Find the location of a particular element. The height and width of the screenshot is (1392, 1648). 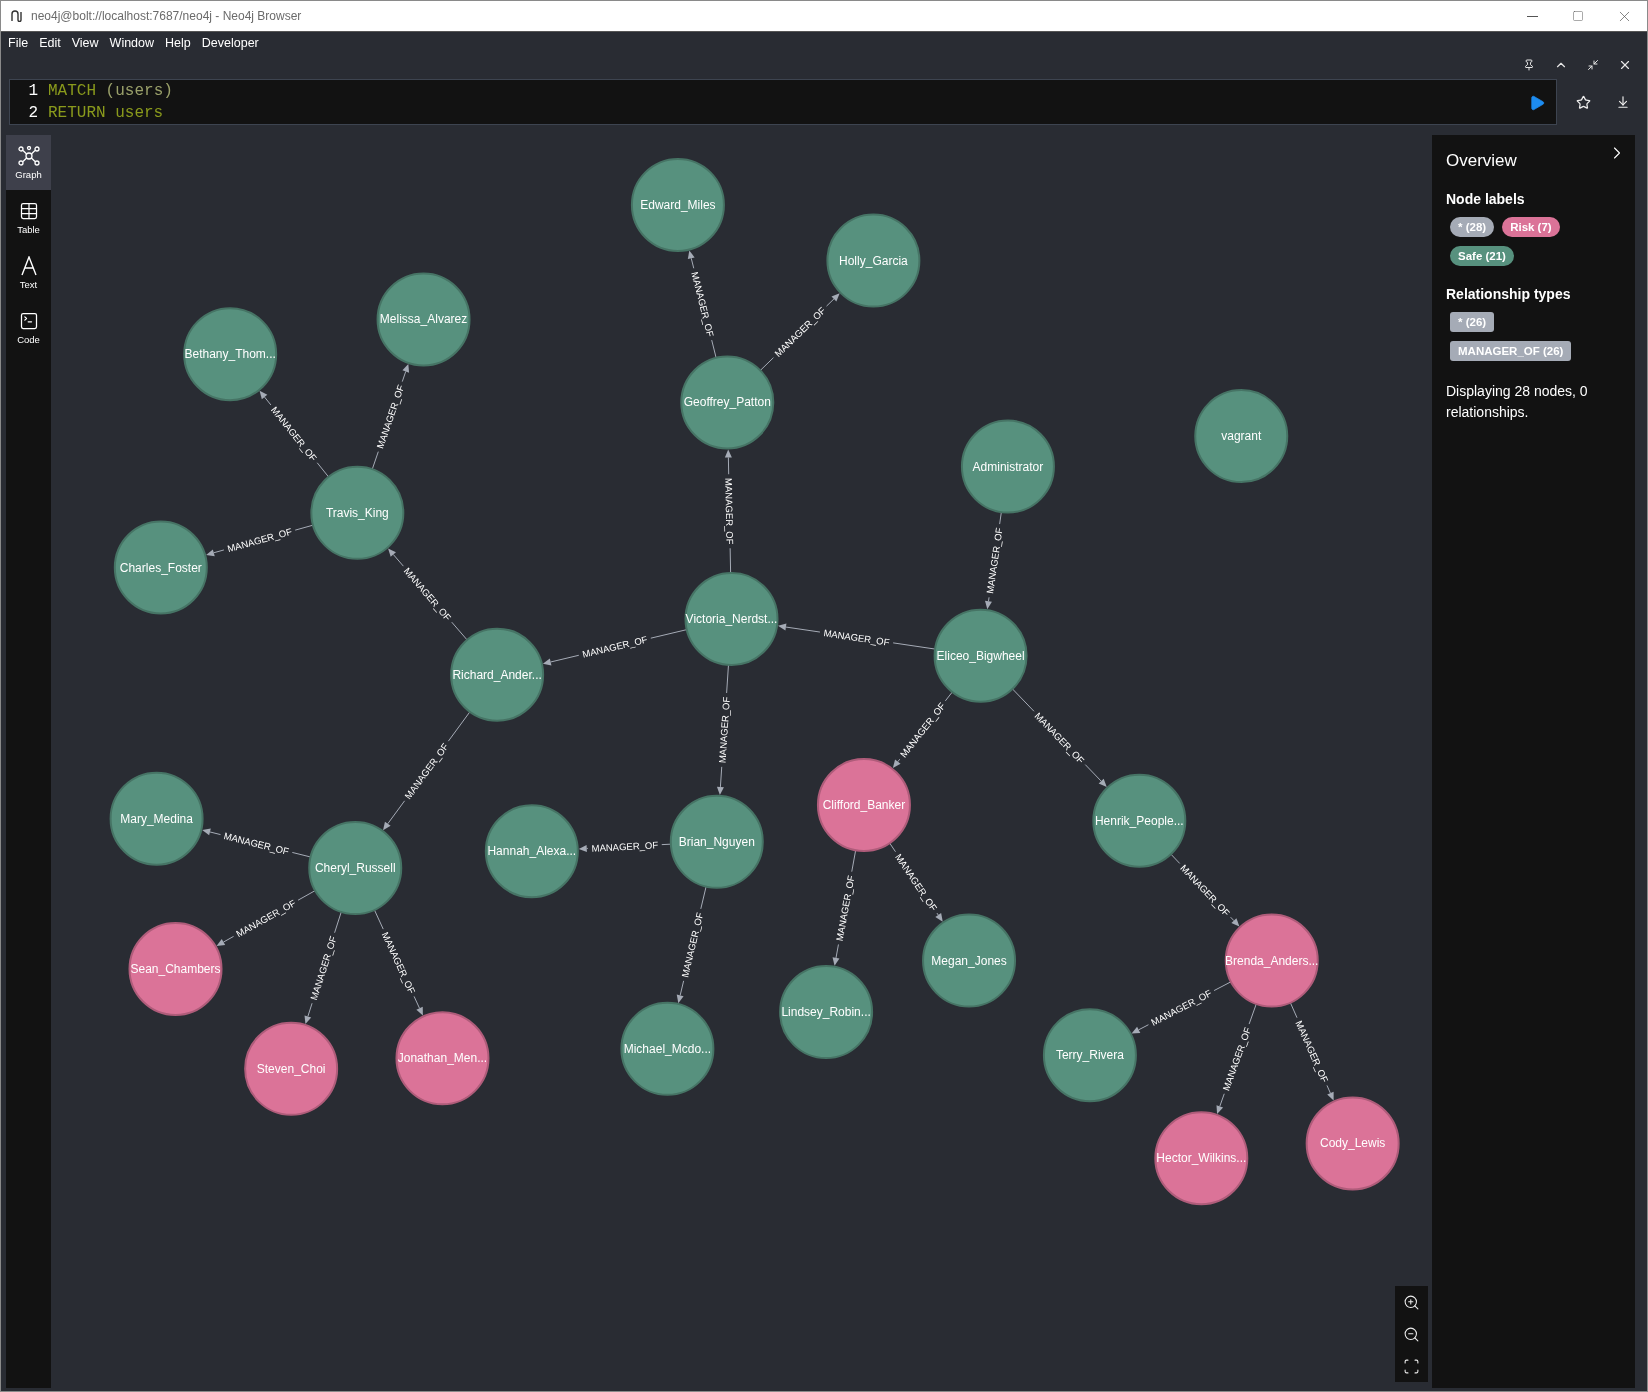

app-icon is located at coordinates (17, 16).